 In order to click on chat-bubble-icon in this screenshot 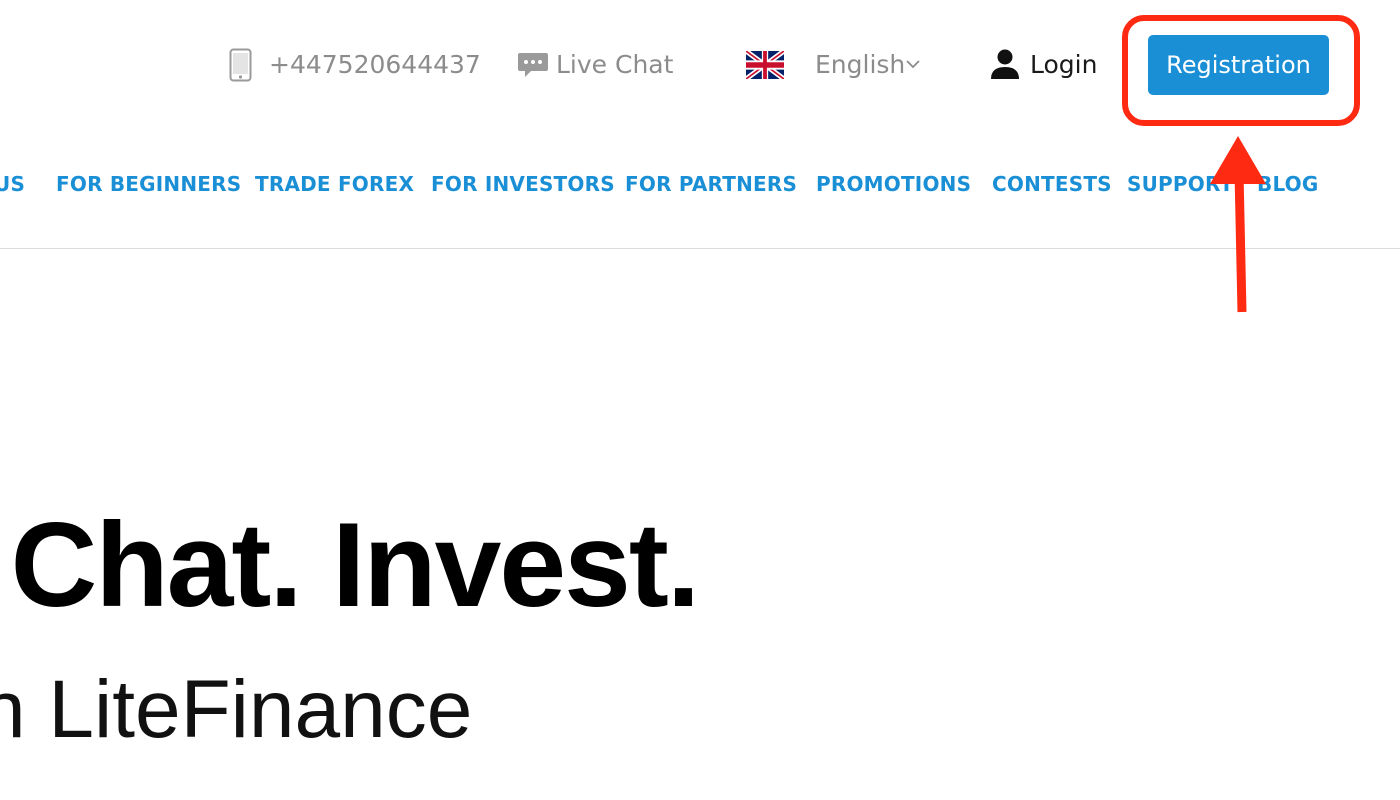, I will do `click(533, 65)`.